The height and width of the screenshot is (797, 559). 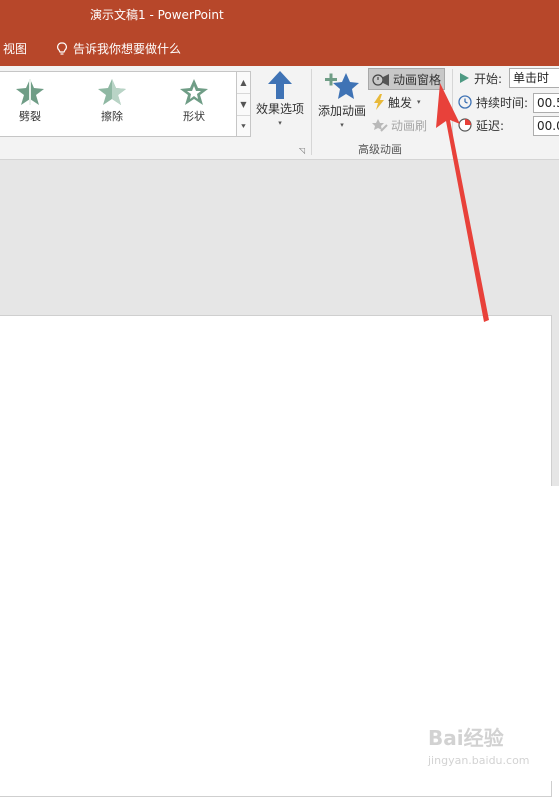 I want to click on timing-delay-row: 延迟:, so click(x=481, y=125).